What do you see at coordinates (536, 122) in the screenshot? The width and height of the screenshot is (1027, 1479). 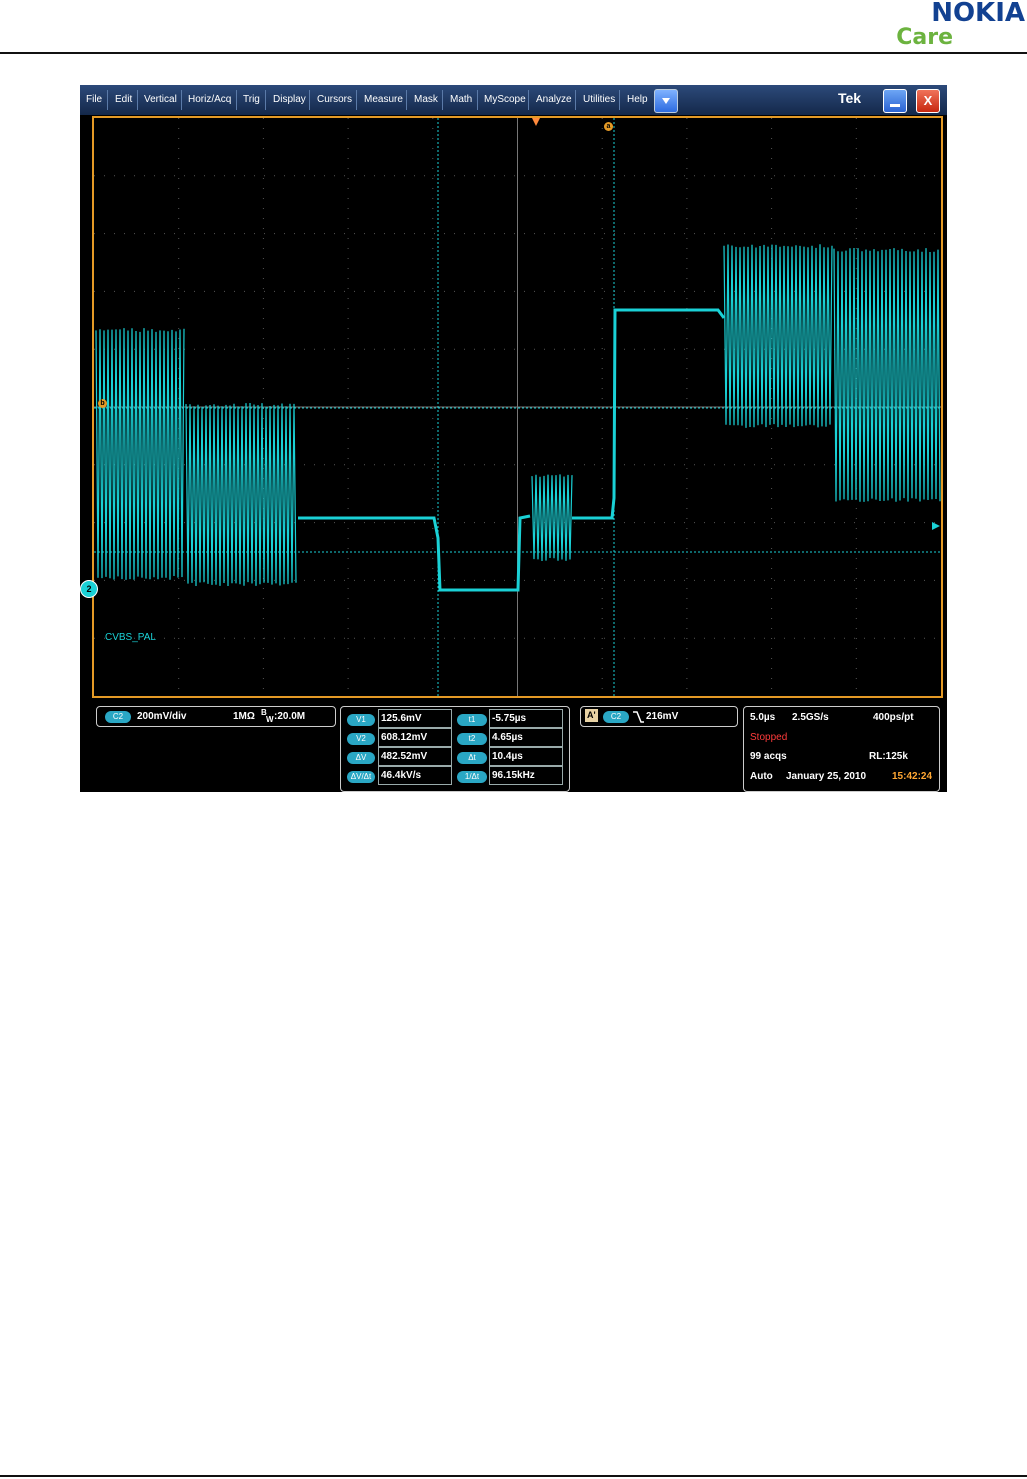 I see `trigger-position-icon` at bounding box center [536, 122].